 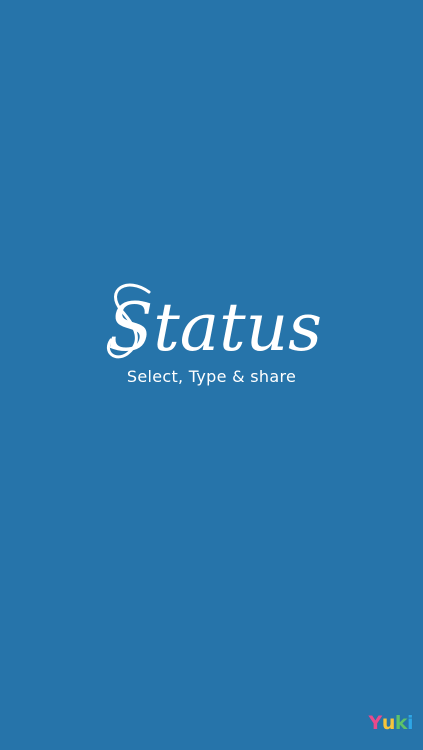 What do you see at coordinates (215, 327) in the screenshot?
I see `logo-wordmark-text: Status` at bounding box center [215, 327].